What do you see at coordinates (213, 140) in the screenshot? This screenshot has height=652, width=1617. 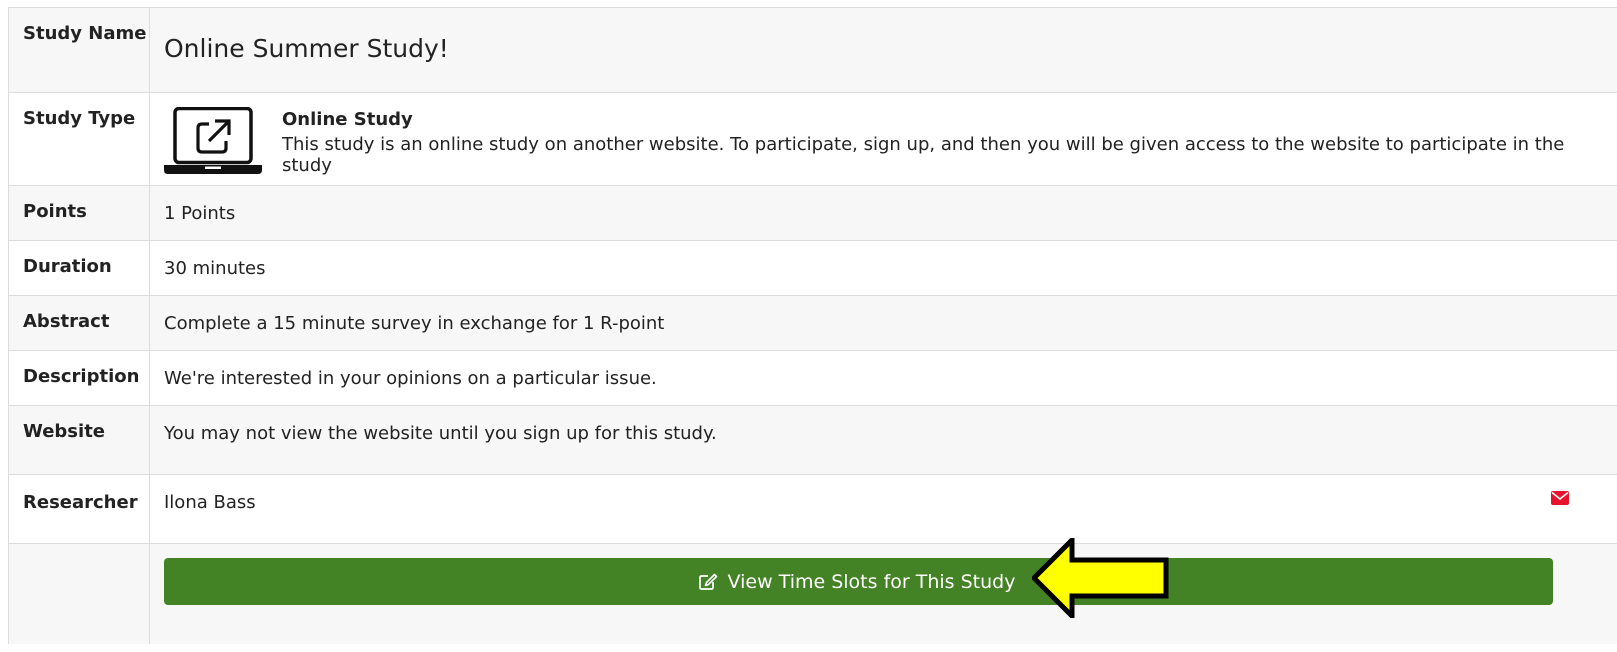 I see `laptop-external-link-icon` at bounding box center [213, 140].